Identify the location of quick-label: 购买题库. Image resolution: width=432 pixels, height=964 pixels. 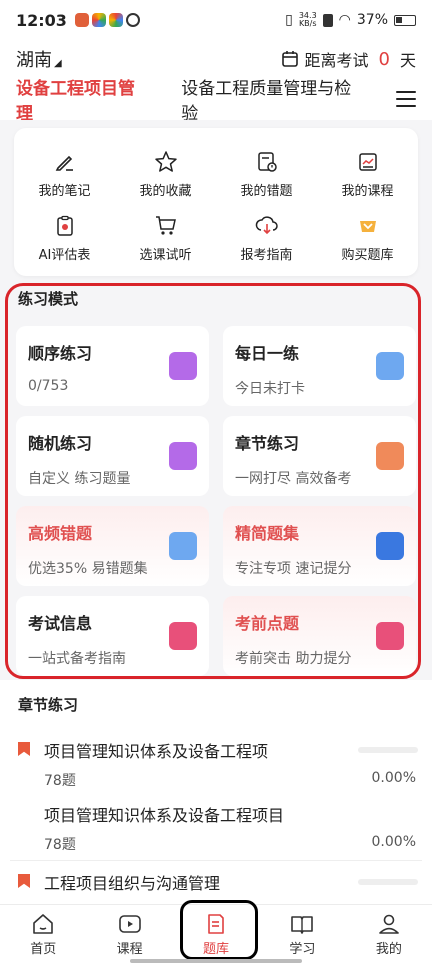
(367, 255).